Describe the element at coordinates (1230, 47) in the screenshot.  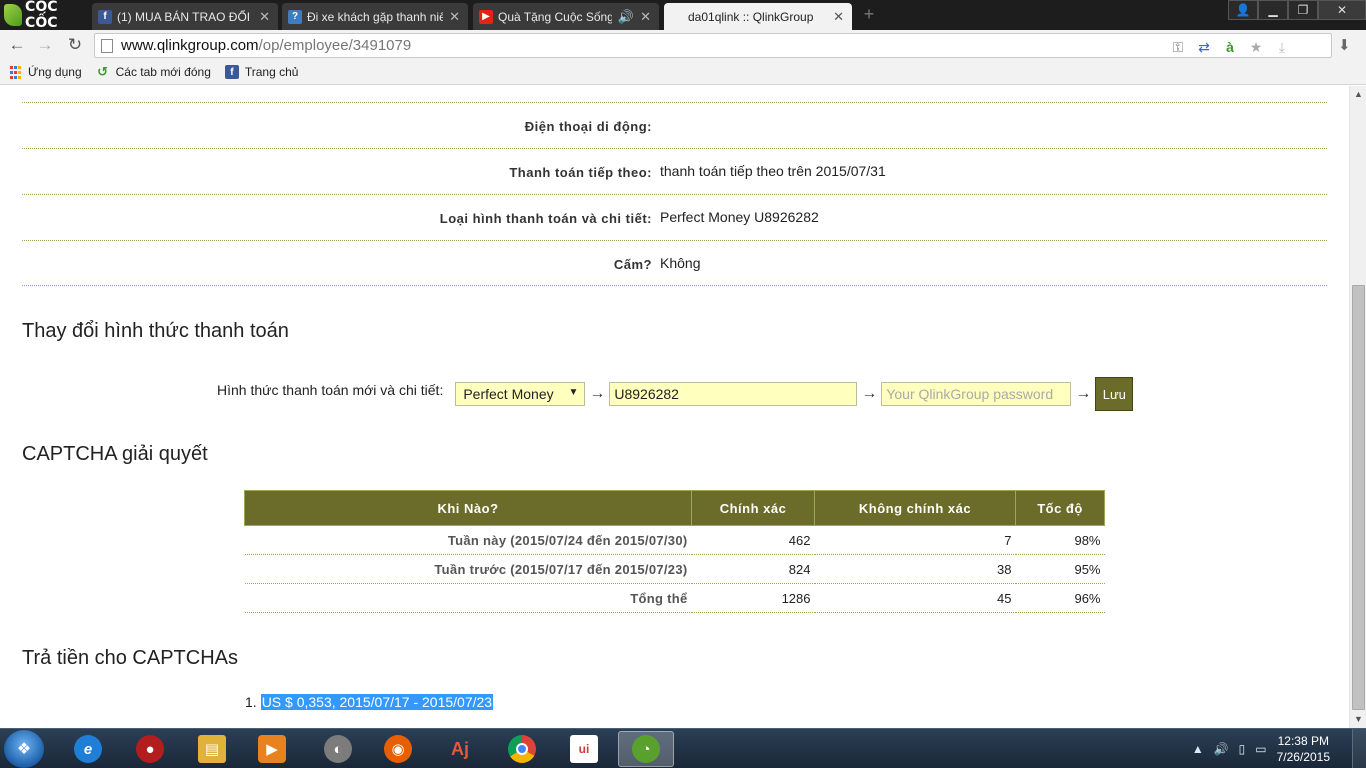
I see `vietnamese-input-icon: à` at that location.